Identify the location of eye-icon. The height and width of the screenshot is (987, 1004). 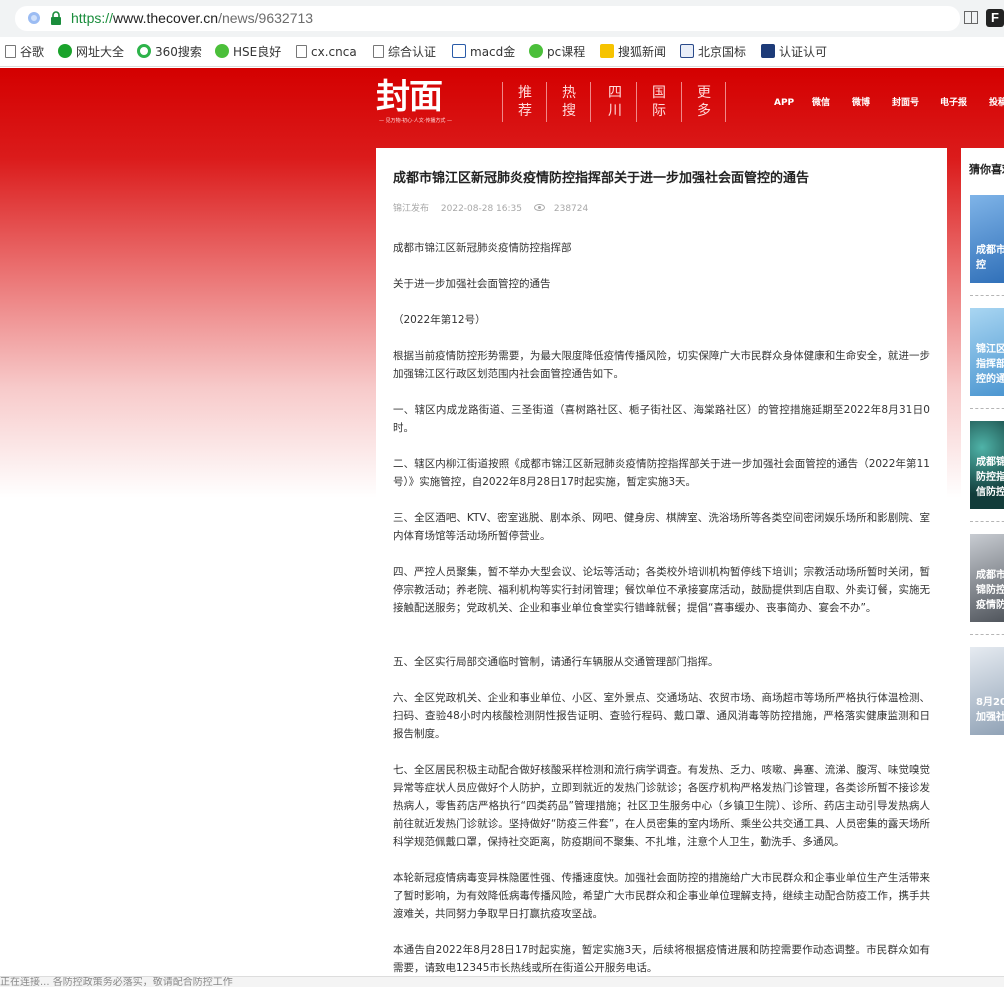
(539, 207).